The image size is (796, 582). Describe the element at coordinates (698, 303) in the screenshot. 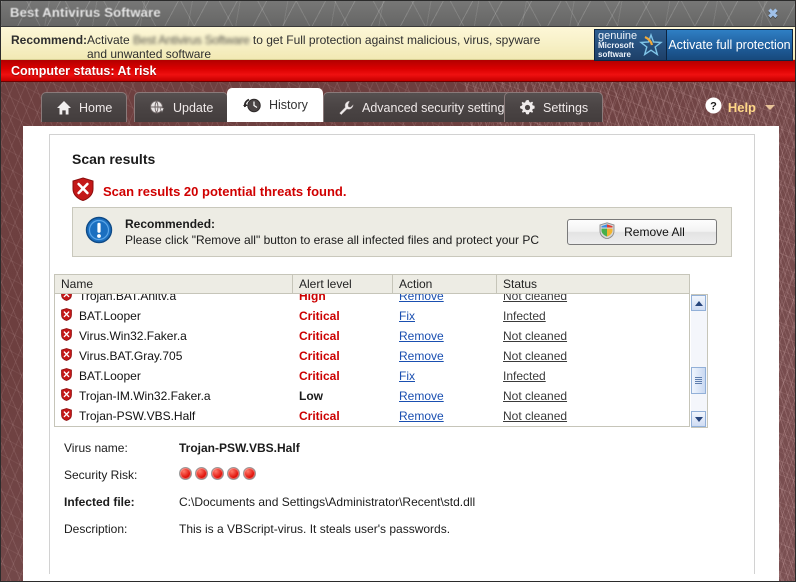

I see `scroll-up-button` at that location.